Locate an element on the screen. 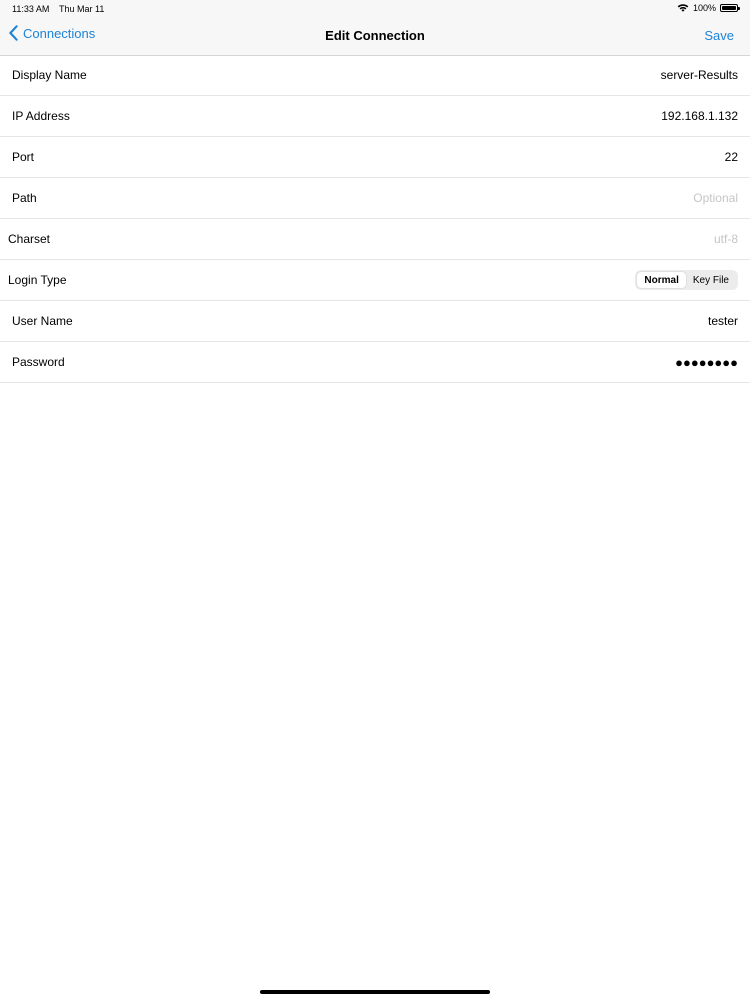 The width and height of the screenshot is (750, 1000). display-name-field: server-Results is located at coordinates (699, 75).